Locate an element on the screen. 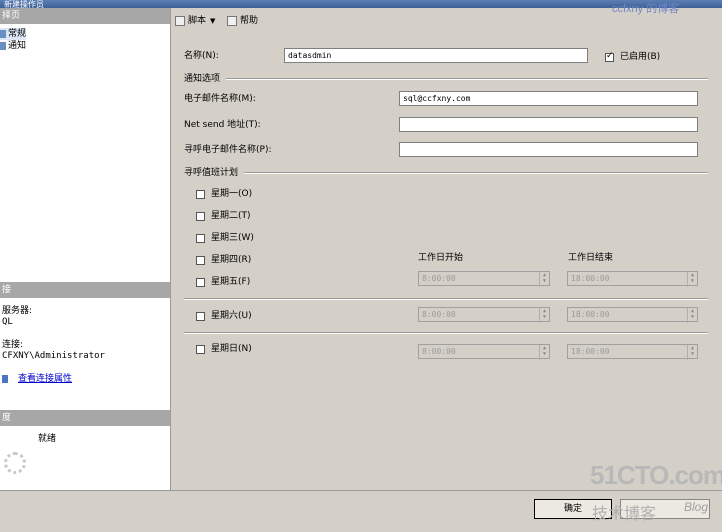 This screenshot has width=722, height=532. netsend-input is located at coordinates (548, 124).